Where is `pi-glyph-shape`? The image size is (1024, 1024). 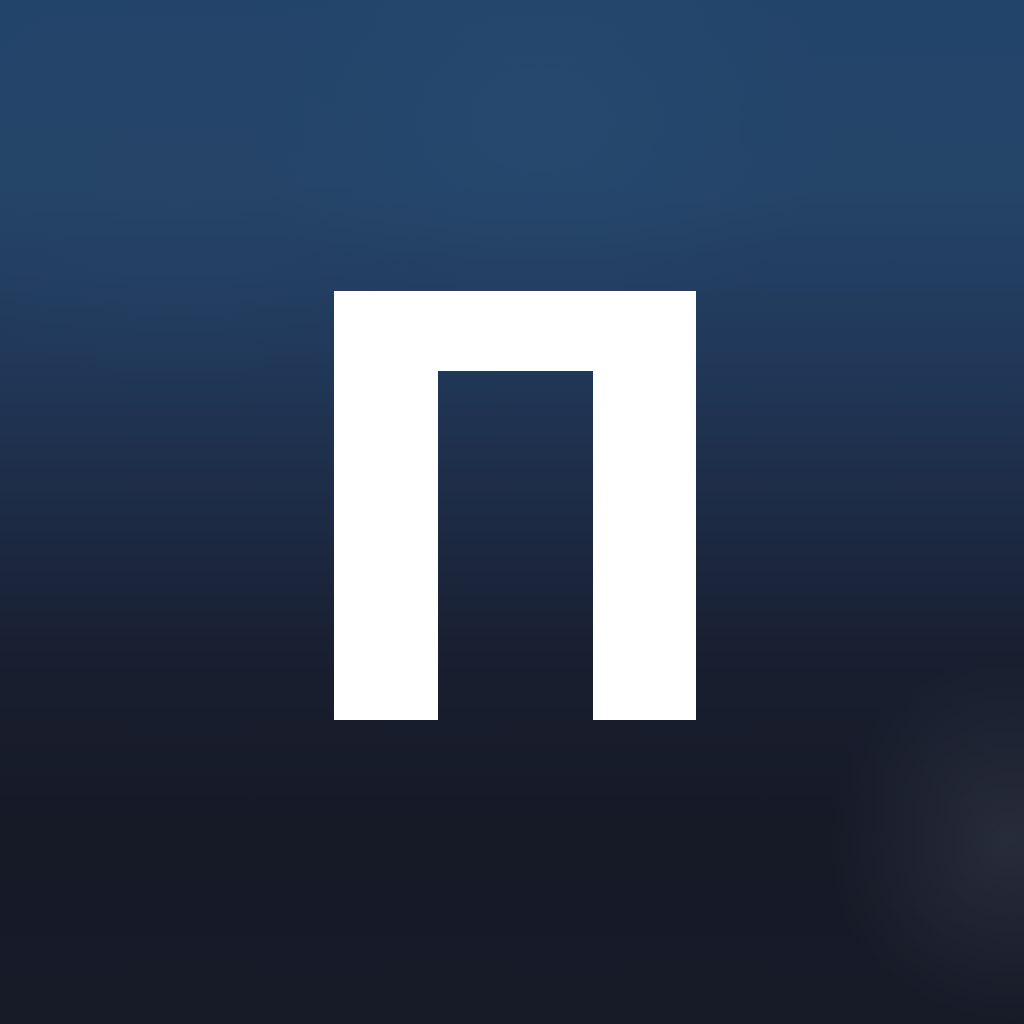 pi-glyph-shape is located at coordinates (515, 505).